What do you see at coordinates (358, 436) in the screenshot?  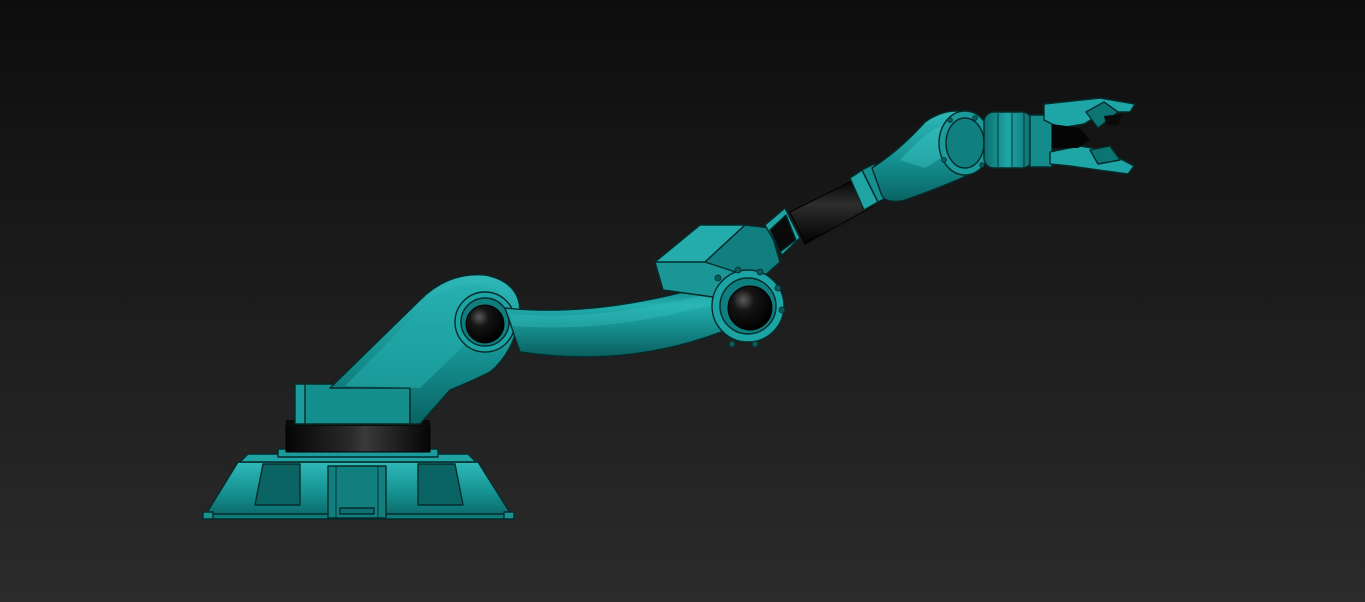 I see `black-turntable-ring` at bounding box center [358, 436].